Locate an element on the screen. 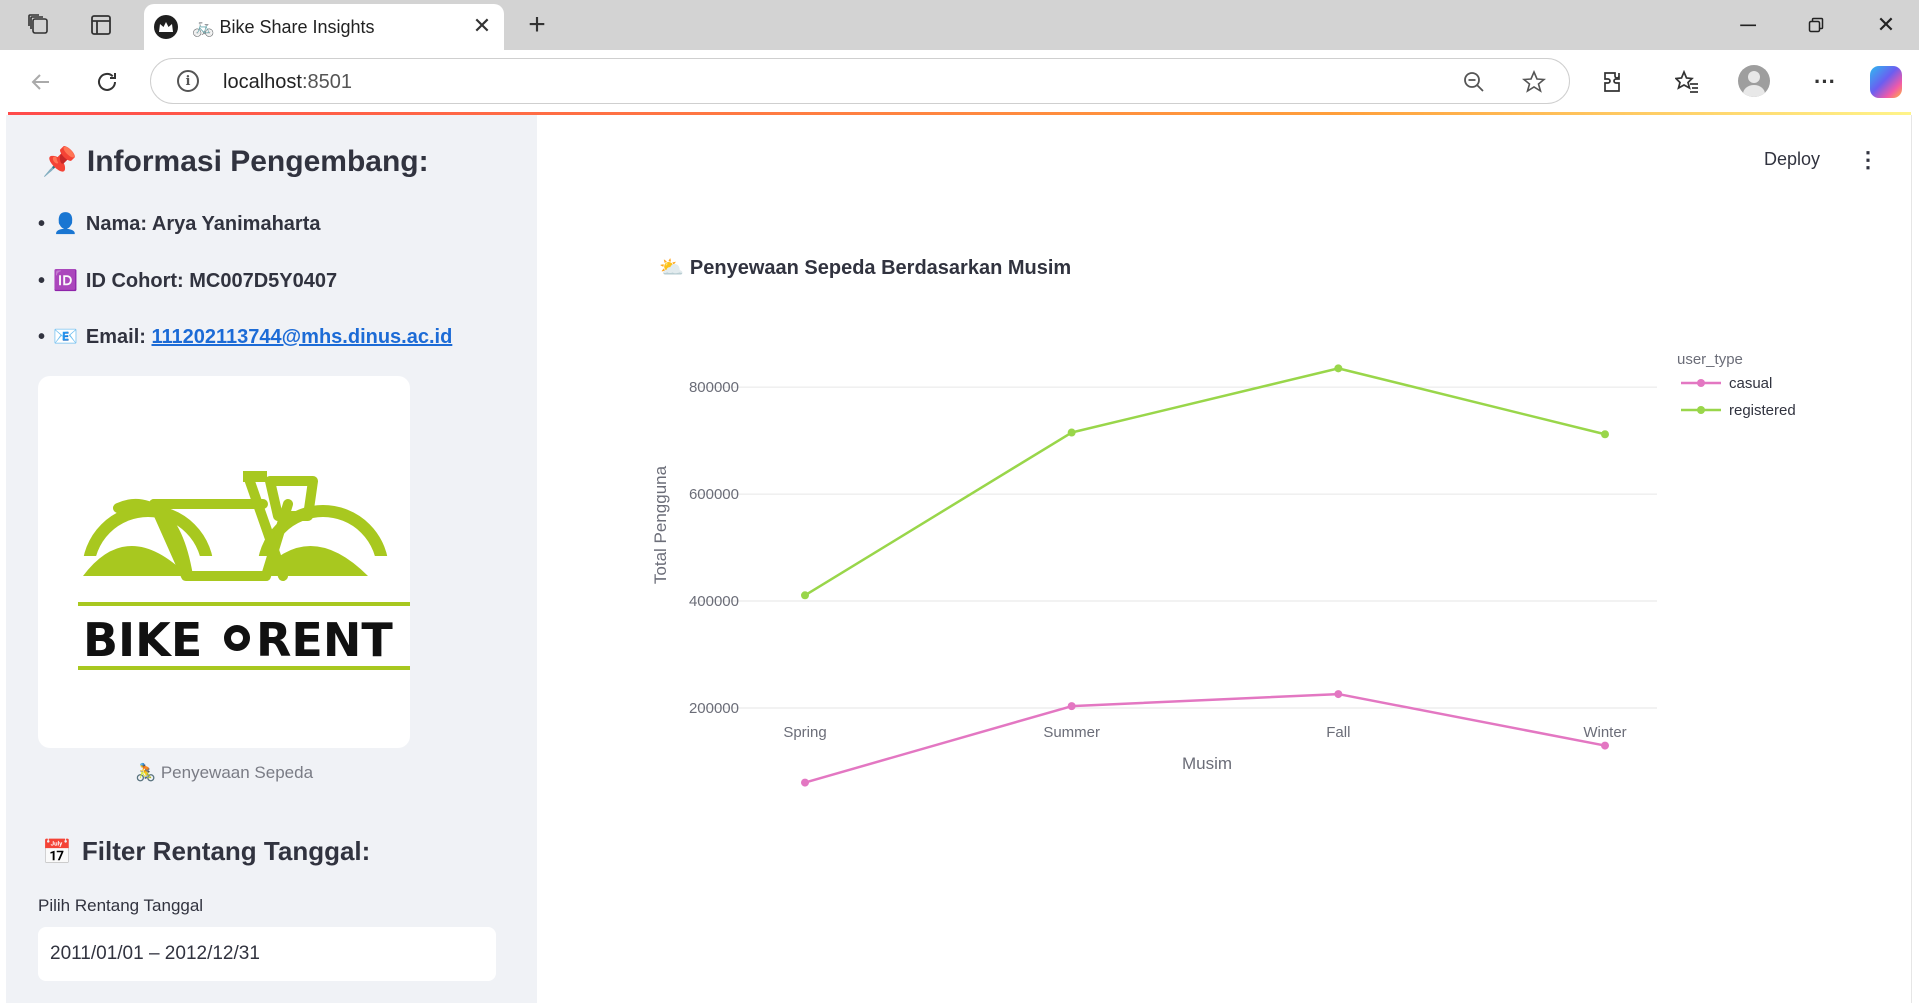  restore-icon is located at coordinates (1816, 25).